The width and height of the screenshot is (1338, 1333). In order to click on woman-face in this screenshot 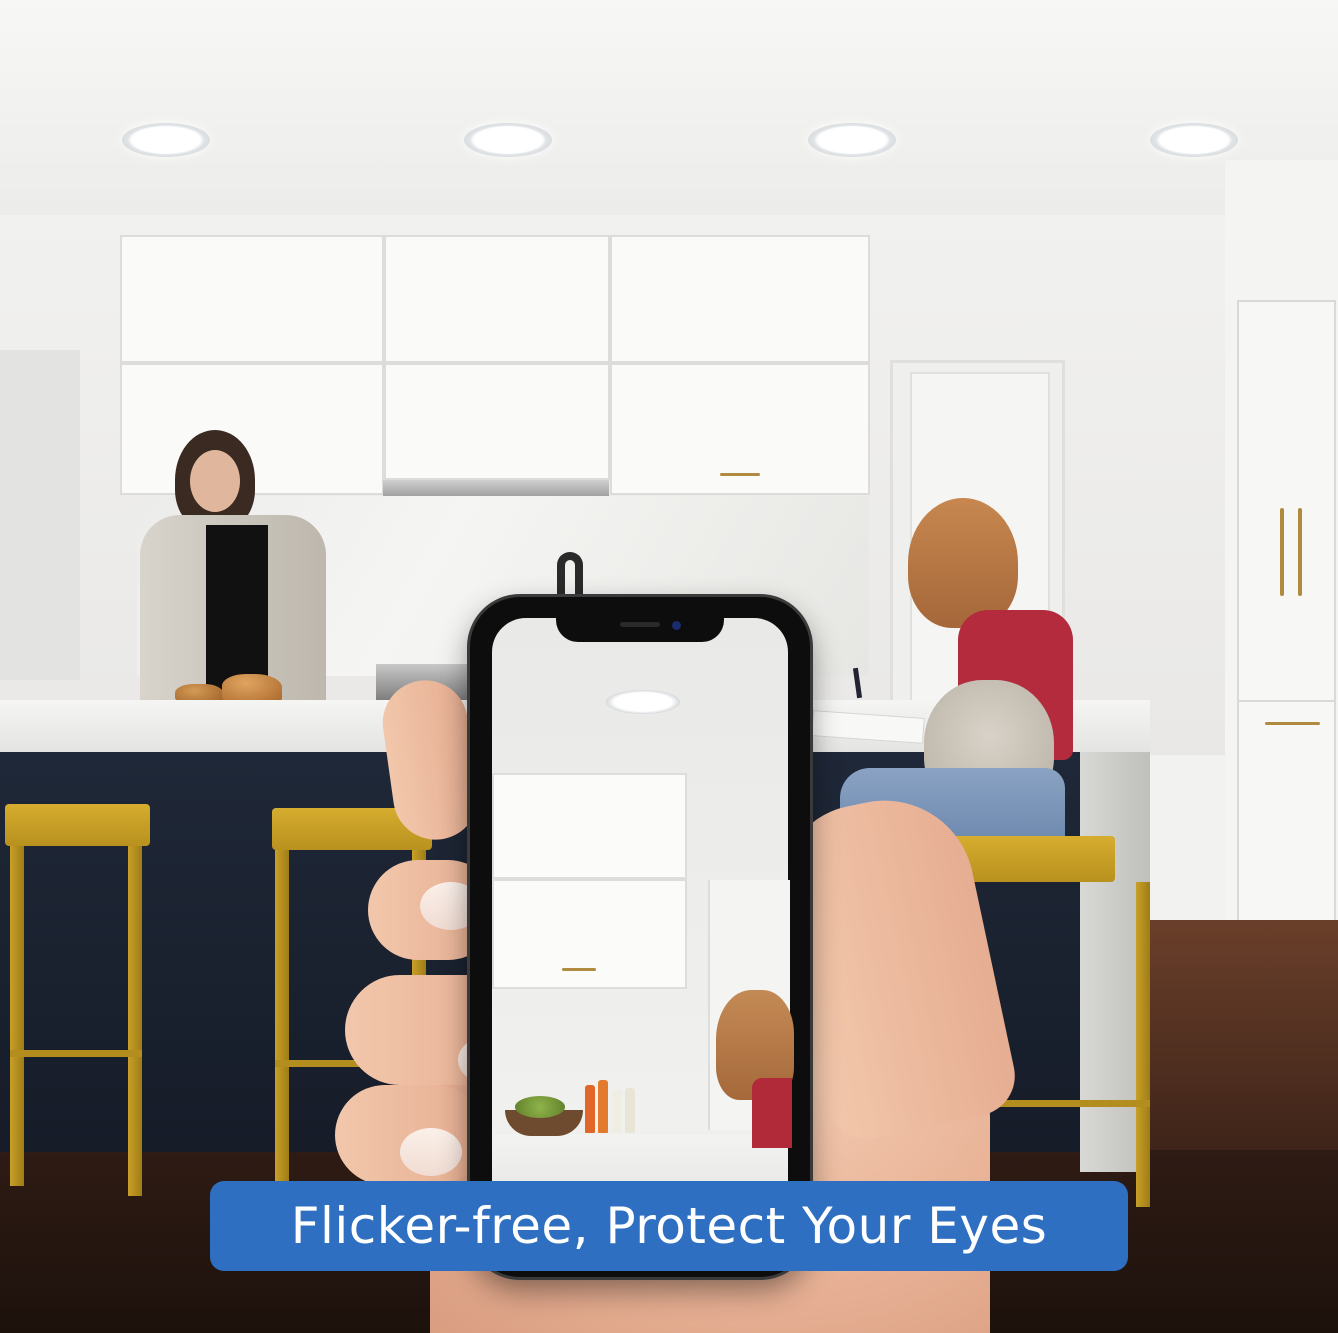, I will do `click(215, 481)`.